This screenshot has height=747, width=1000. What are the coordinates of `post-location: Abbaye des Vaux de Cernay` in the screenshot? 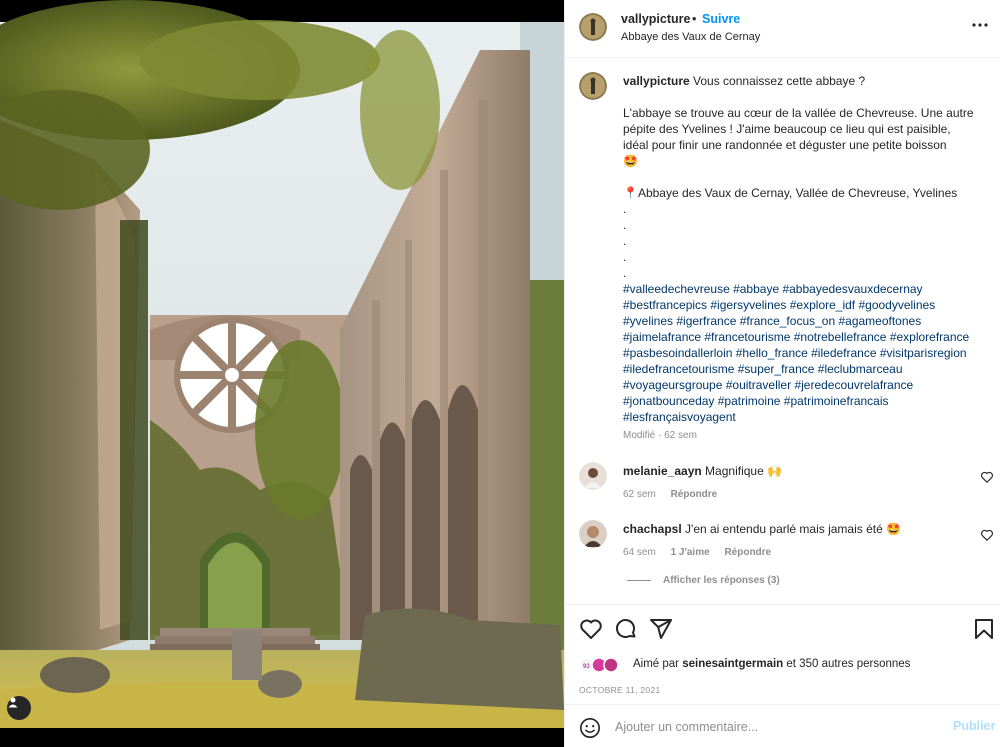 It's located at (690, 37).